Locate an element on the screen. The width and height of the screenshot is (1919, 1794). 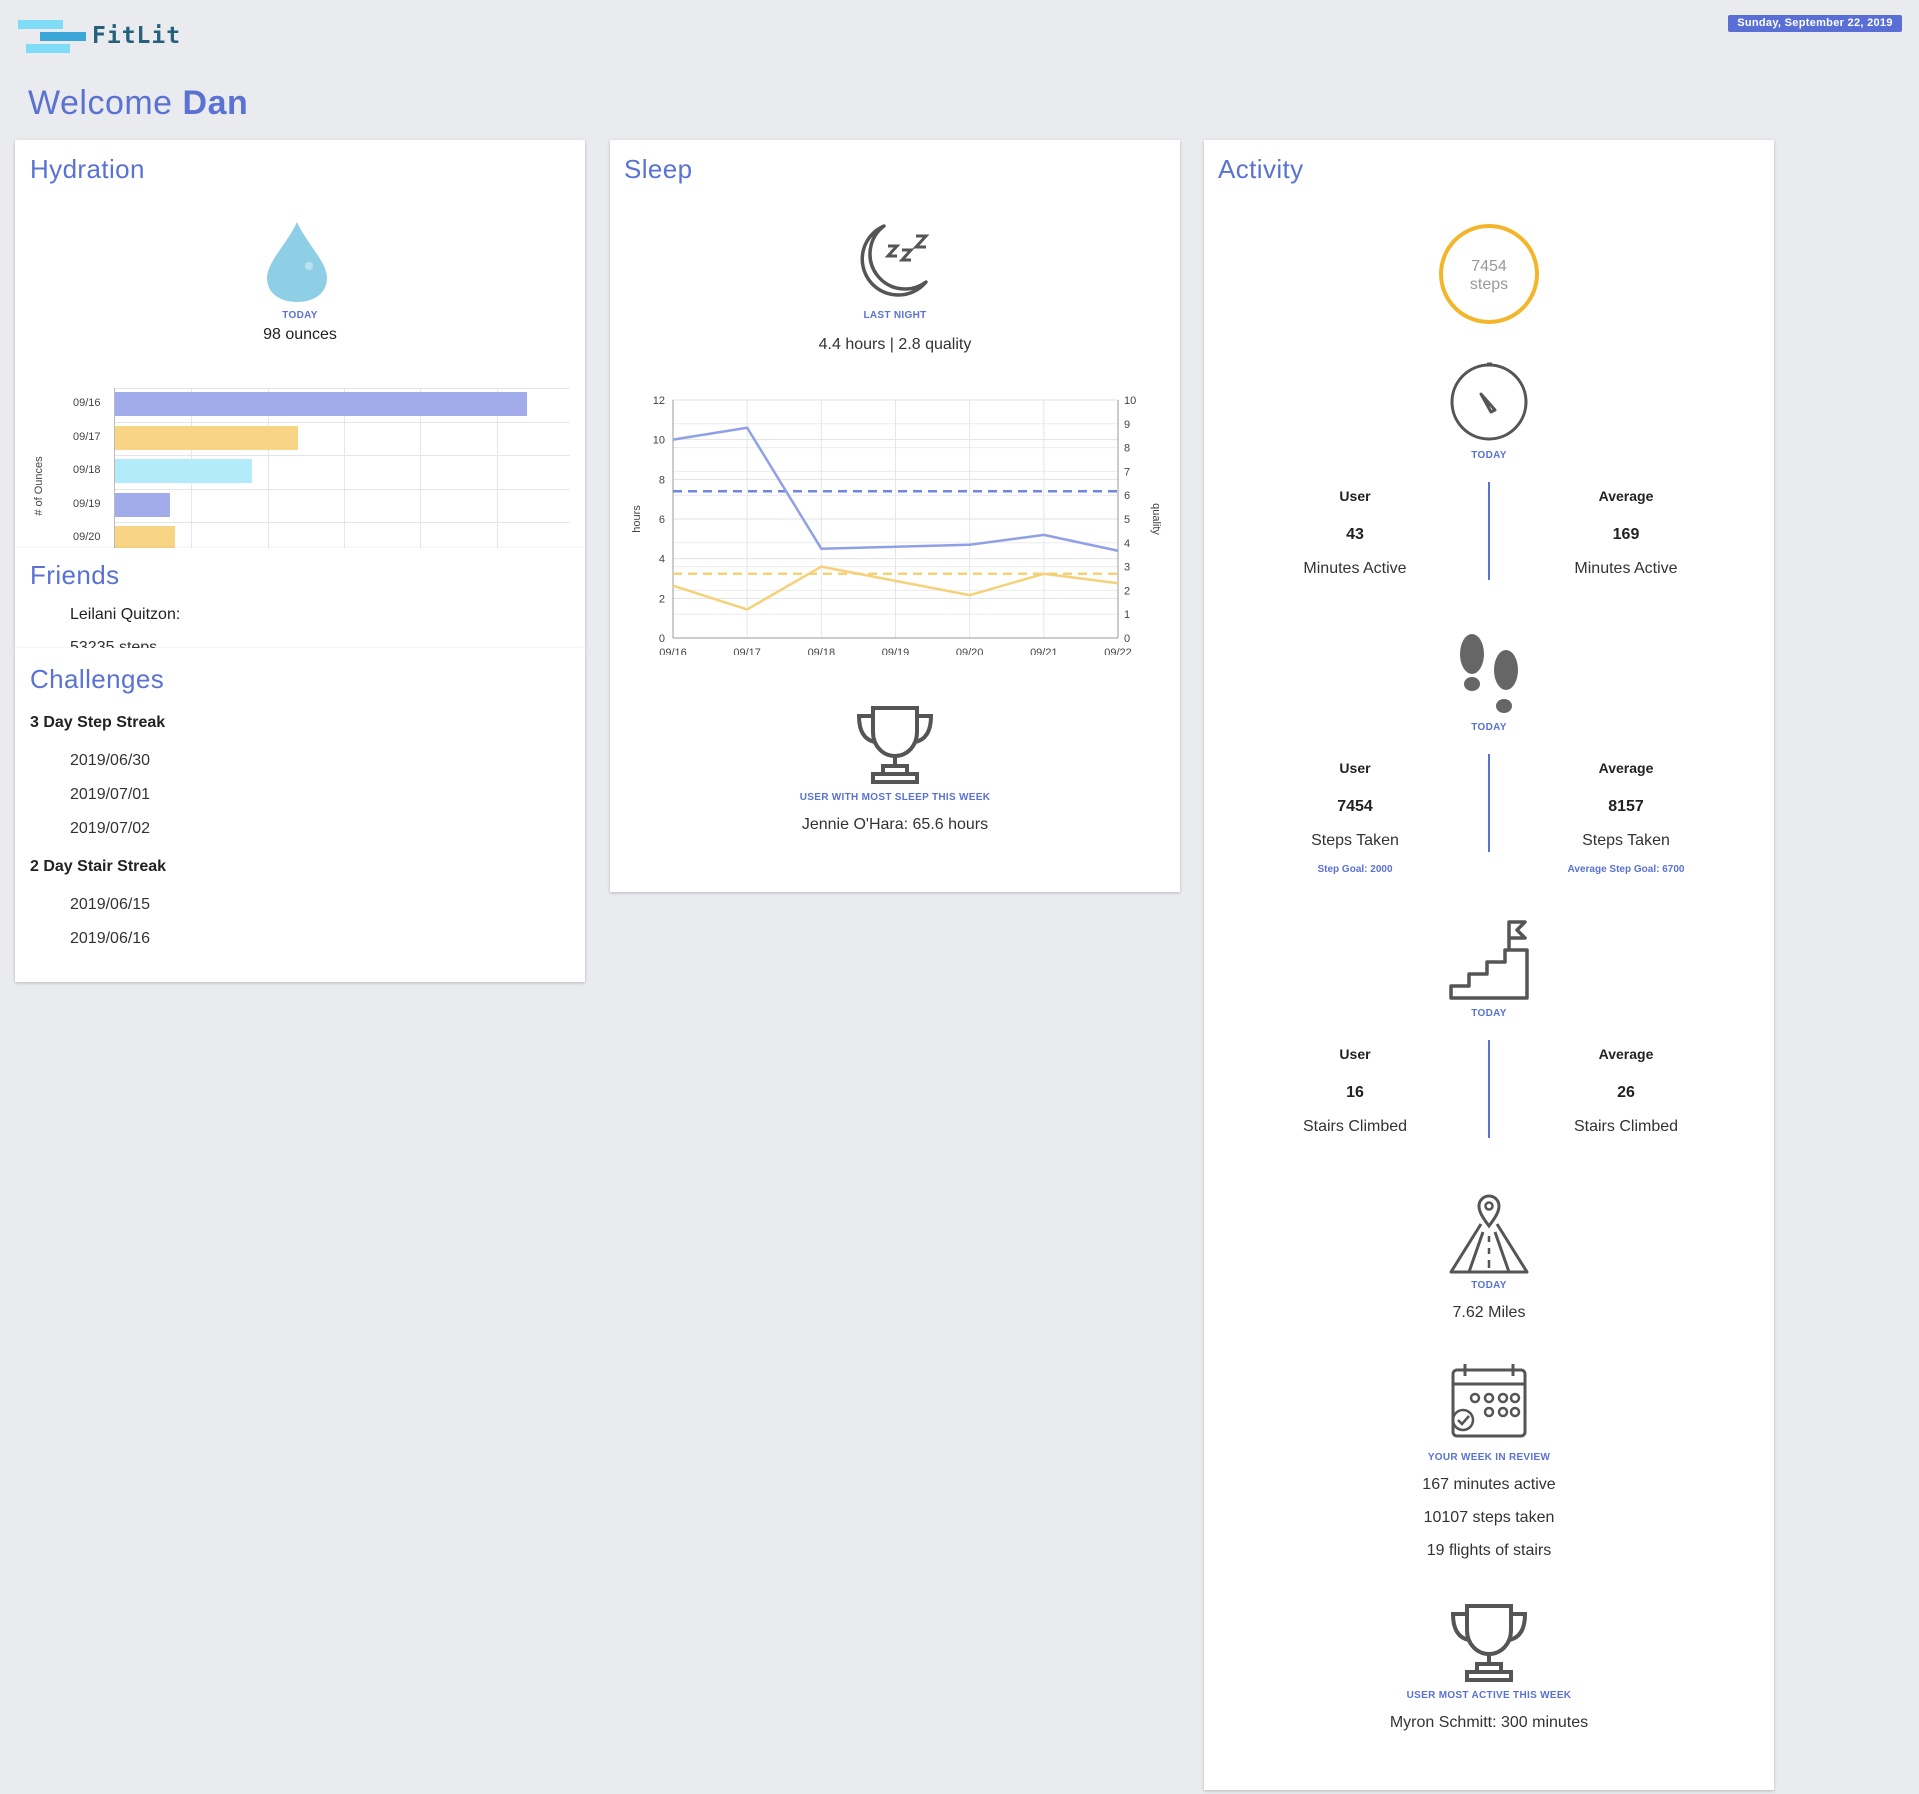
stairs-divider is located at coordinates (1489, 1089).